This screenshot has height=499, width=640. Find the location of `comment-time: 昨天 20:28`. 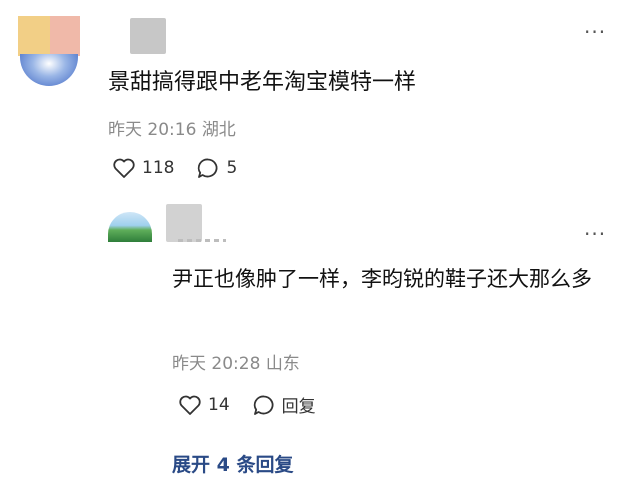

comment-time: 昨天 20:28 is located at coordinates (216, 364).